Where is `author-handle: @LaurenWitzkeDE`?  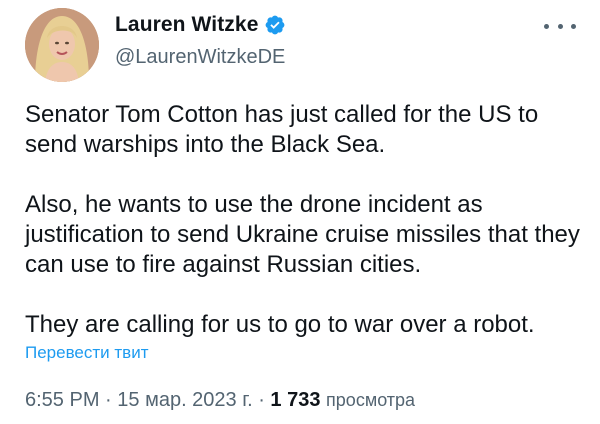 author-handle: @LaurenWitzkeDE is located at coordinates (200, 57).